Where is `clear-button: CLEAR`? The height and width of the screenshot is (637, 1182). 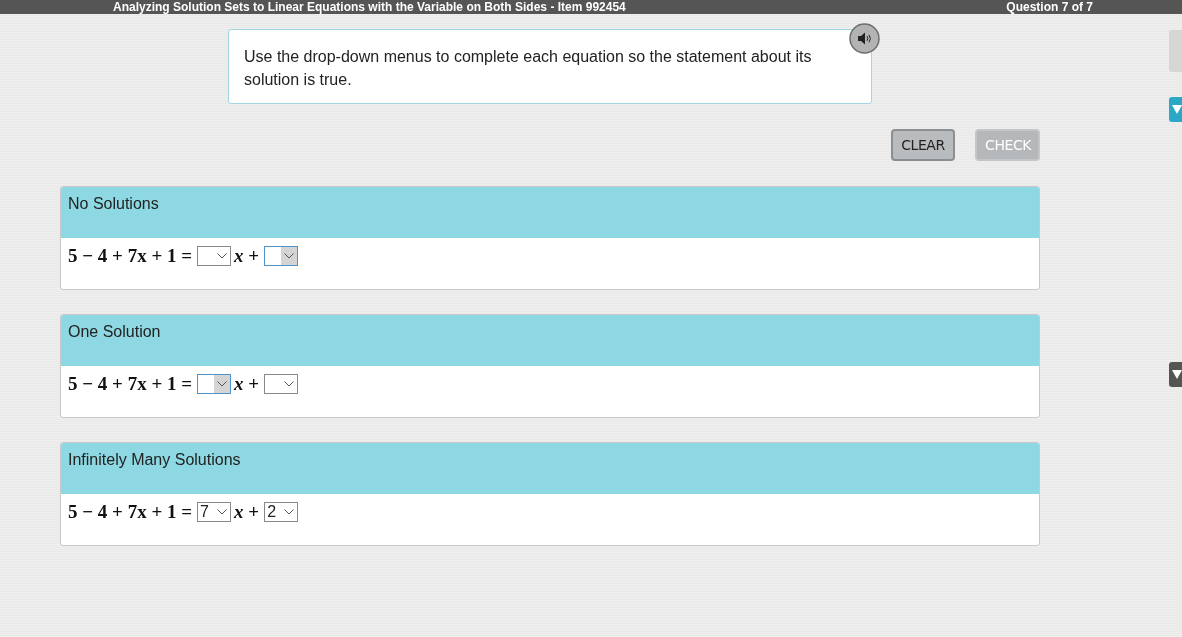
clear-button: CLEAR is located at coordinates (923, 145).